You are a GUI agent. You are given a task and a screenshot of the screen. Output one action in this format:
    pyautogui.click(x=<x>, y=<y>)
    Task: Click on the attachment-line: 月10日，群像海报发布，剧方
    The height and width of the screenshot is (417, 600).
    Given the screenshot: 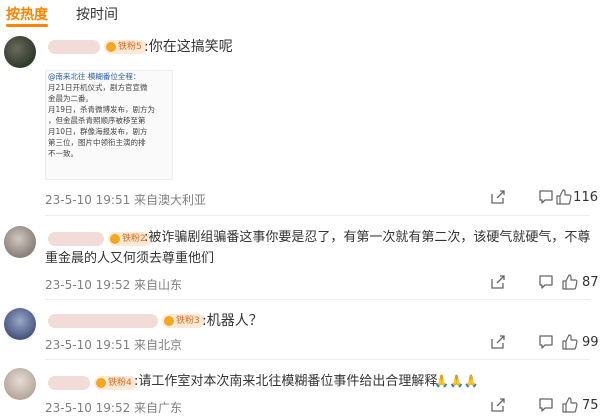 What is the action you would take?
    pyautogui.click(x=98, y=131)
    